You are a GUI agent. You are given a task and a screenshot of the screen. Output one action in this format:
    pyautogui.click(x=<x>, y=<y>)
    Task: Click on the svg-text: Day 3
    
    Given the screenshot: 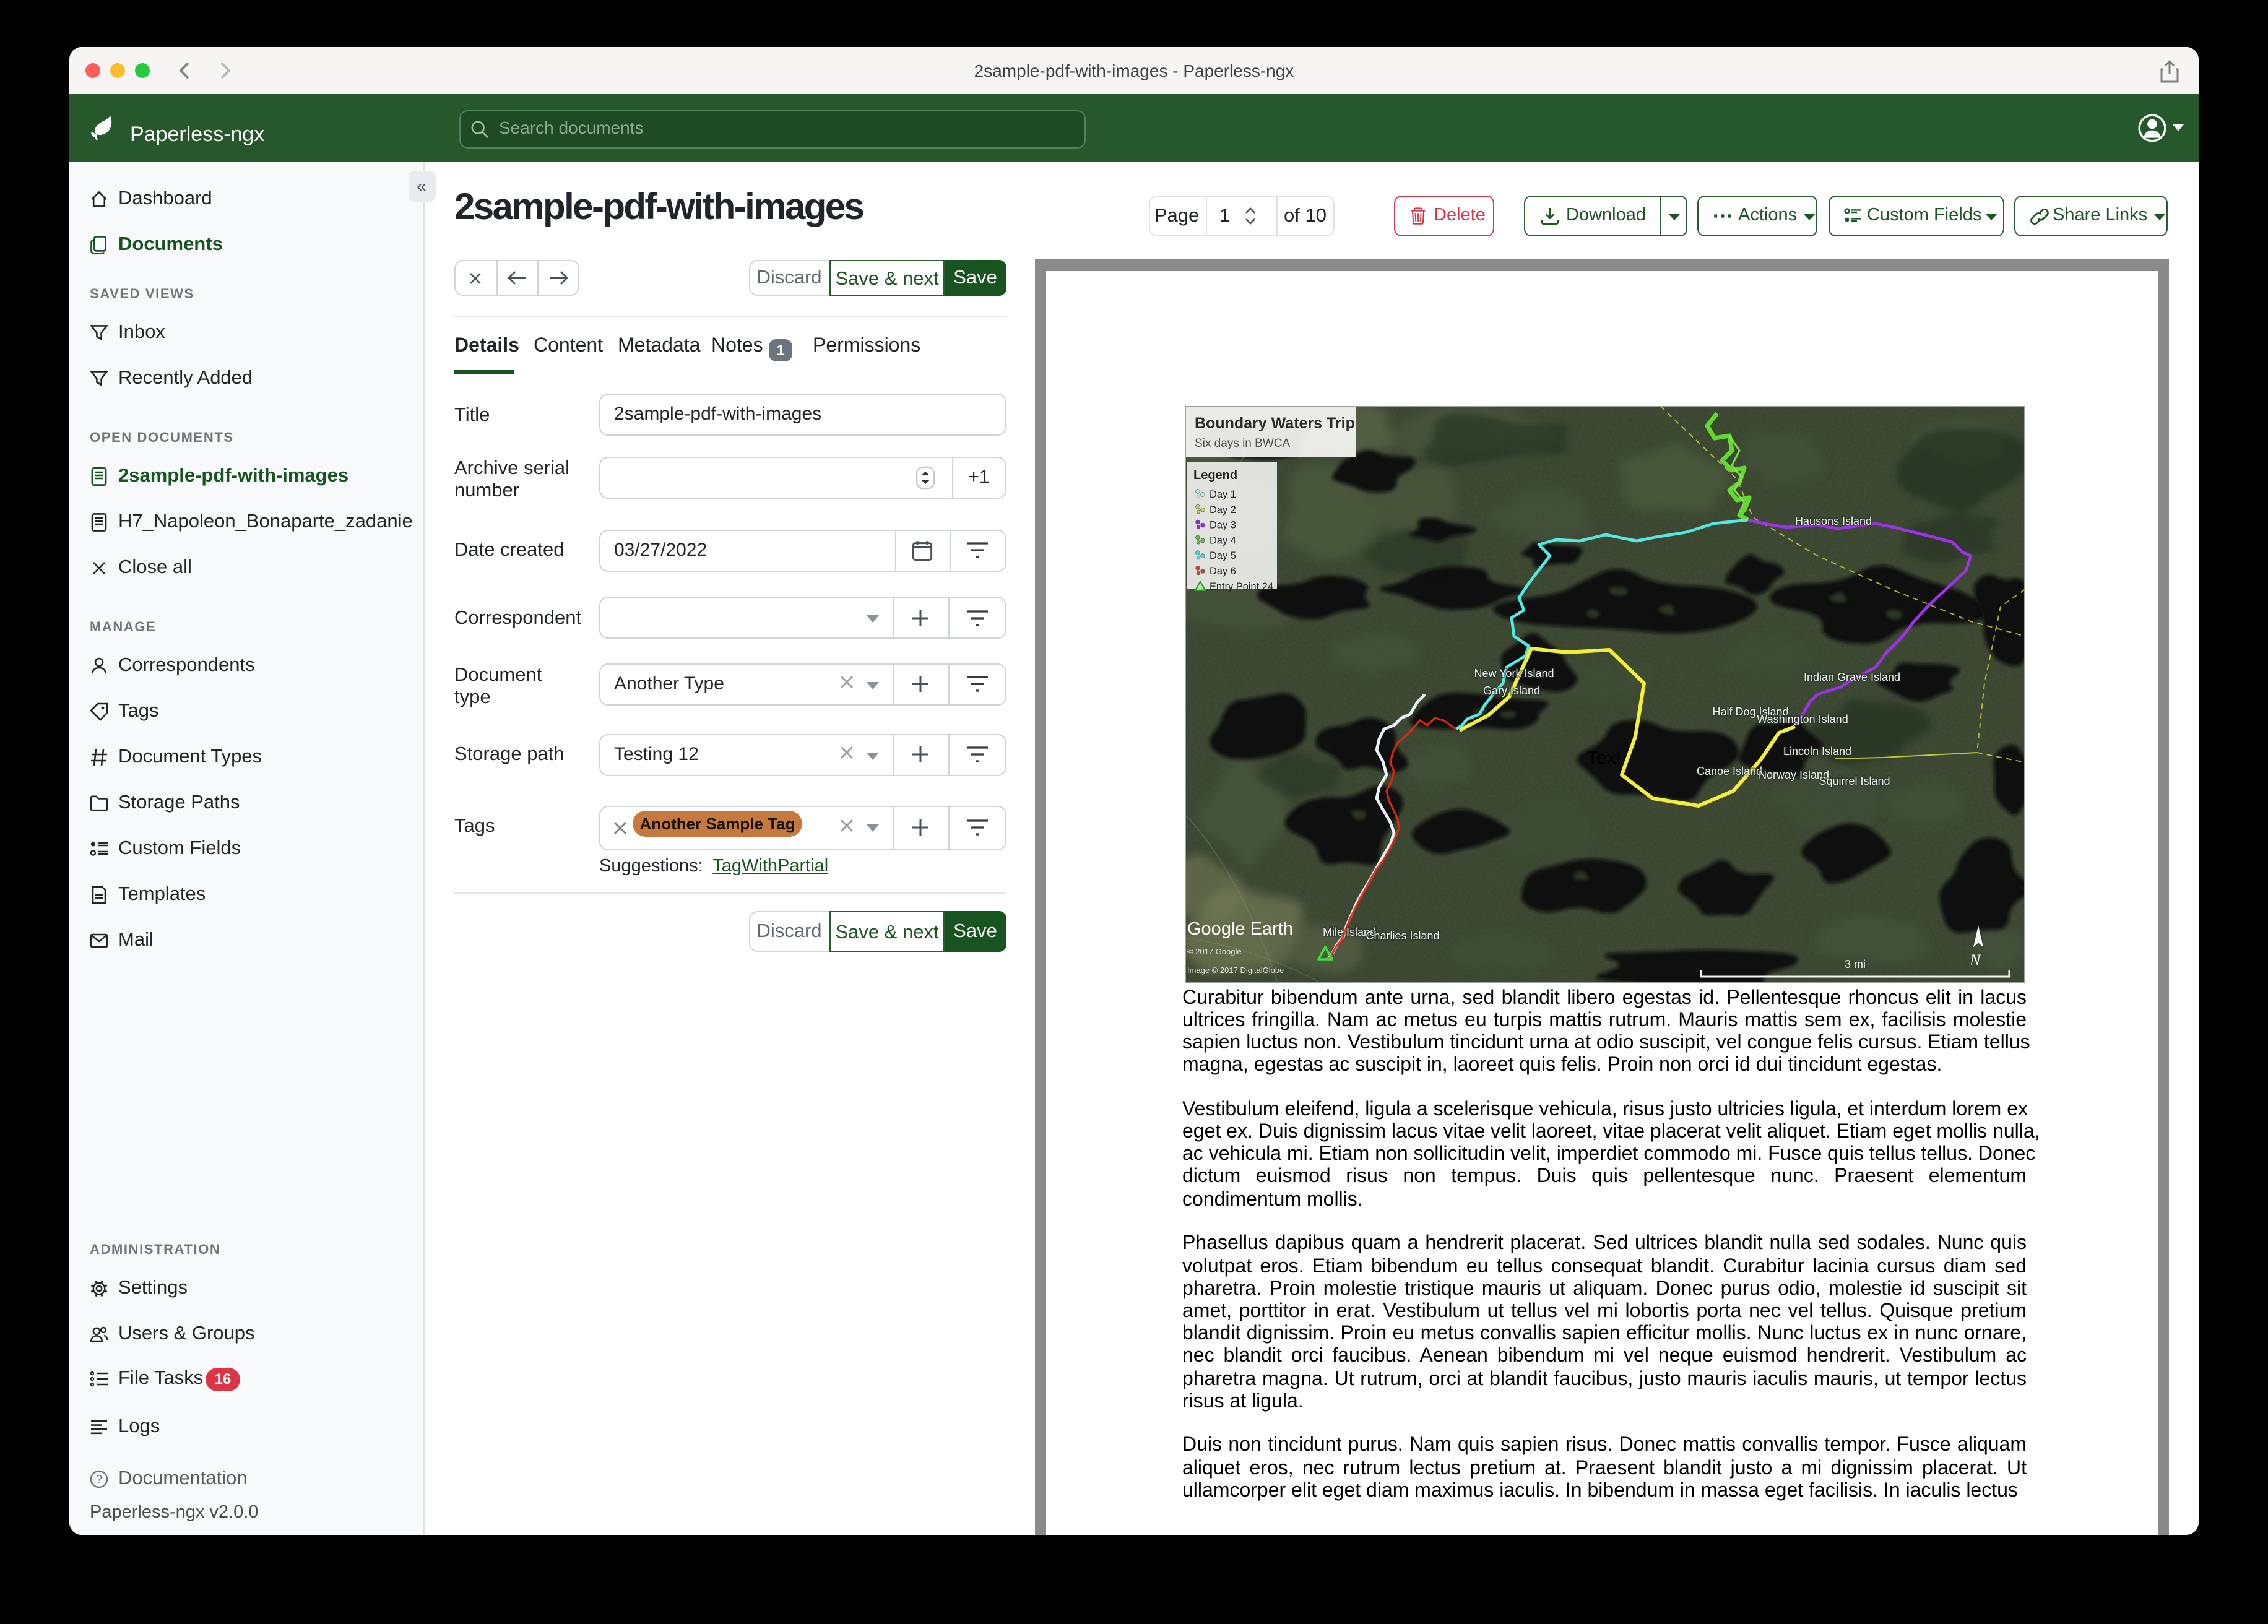 What is the action you would take?
    pyautogui.click(x=1223, y=524)
    